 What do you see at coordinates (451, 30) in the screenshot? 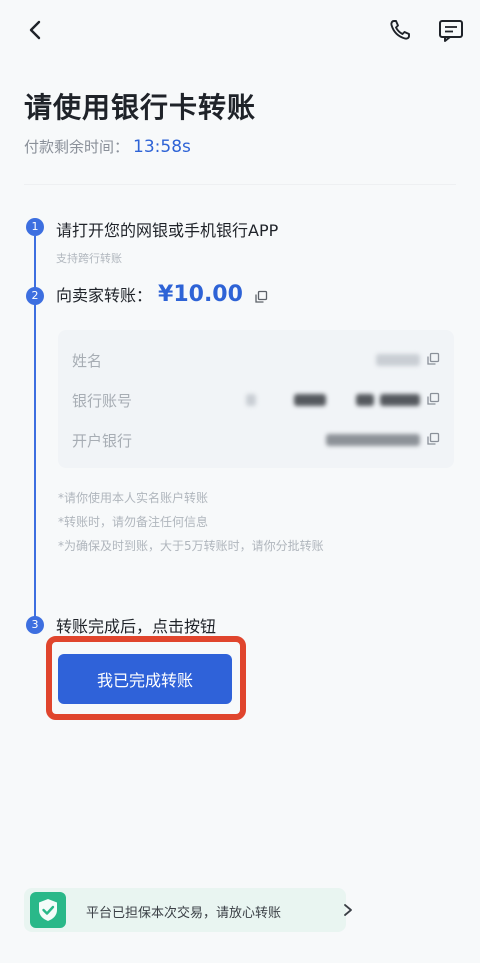
I see `message-icon` at bounding box center [451, 30].